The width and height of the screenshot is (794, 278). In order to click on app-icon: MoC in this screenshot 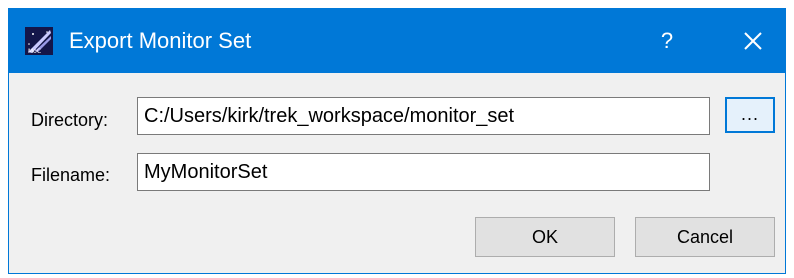, I will do `click(39, 41)`.